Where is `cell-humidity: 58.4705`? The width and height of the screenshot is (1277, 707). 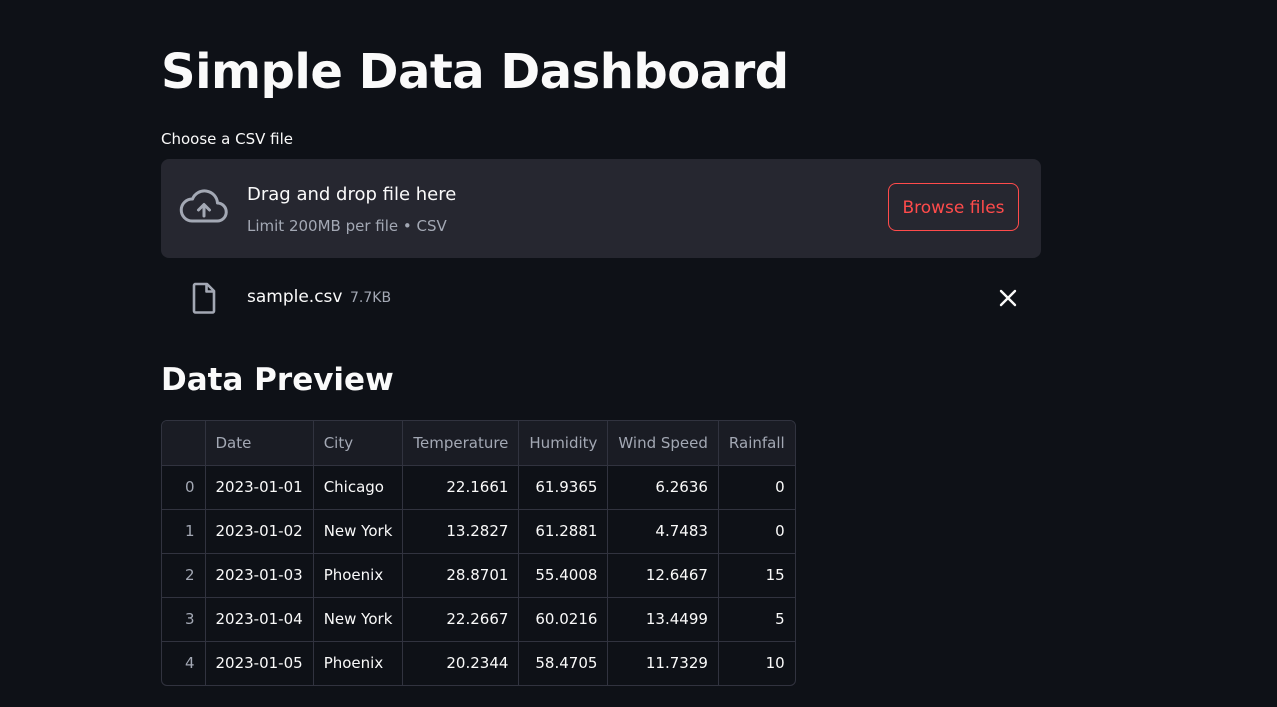
cell-humidity: 58.4705 is located at coordinates (563, 663).